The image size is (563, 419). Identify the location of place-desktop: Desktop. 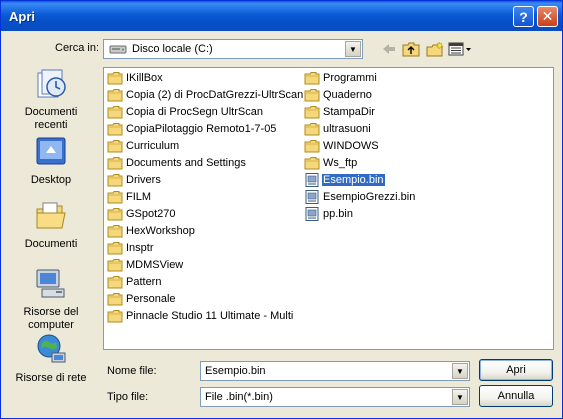
(51, 161).